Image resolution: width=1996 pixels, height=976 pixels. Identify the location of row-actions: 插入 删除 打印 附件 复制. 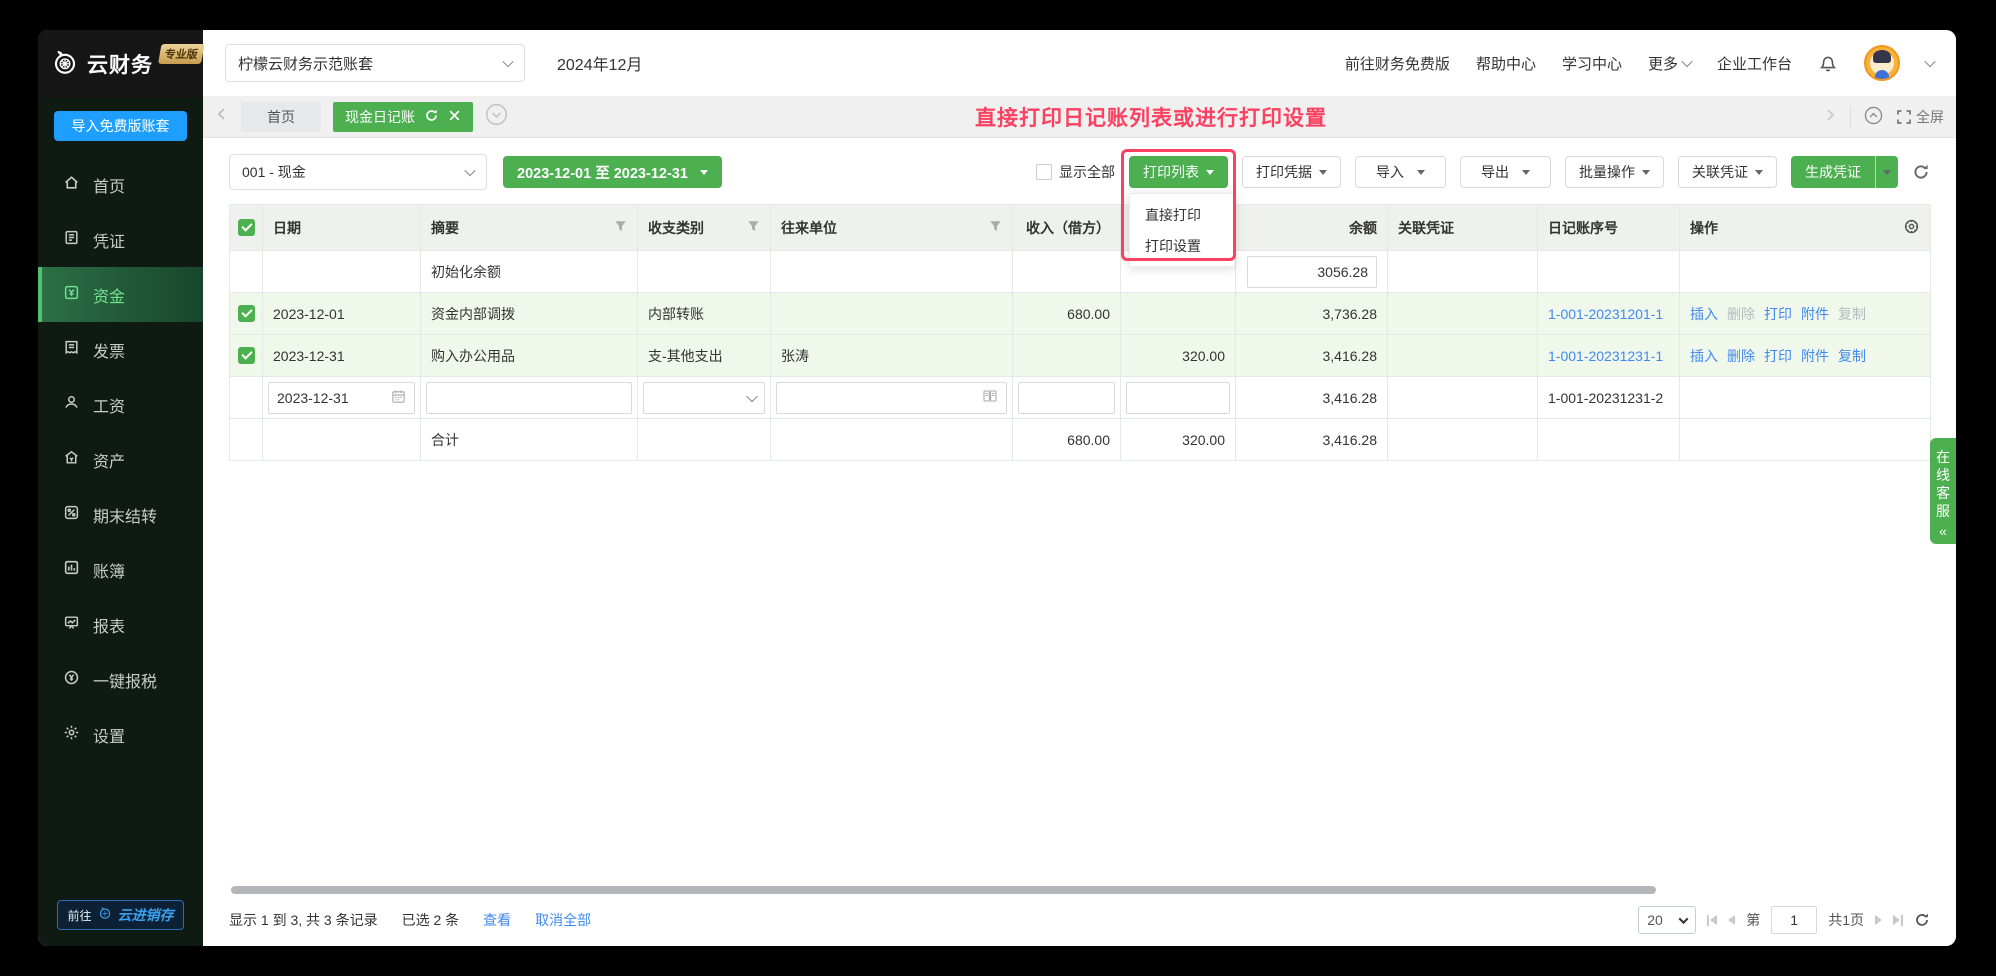
(1805, 355).